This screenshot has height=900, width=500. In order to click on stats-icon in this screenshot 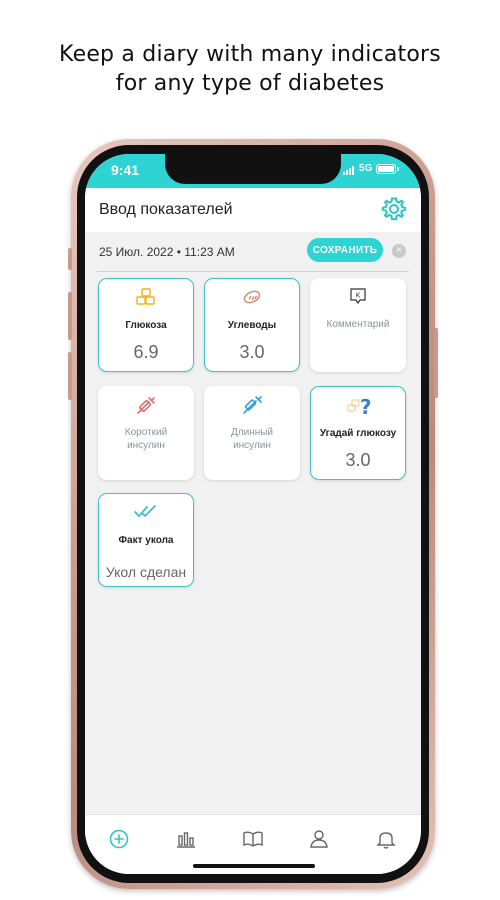, I will do `click(186, 839)`.